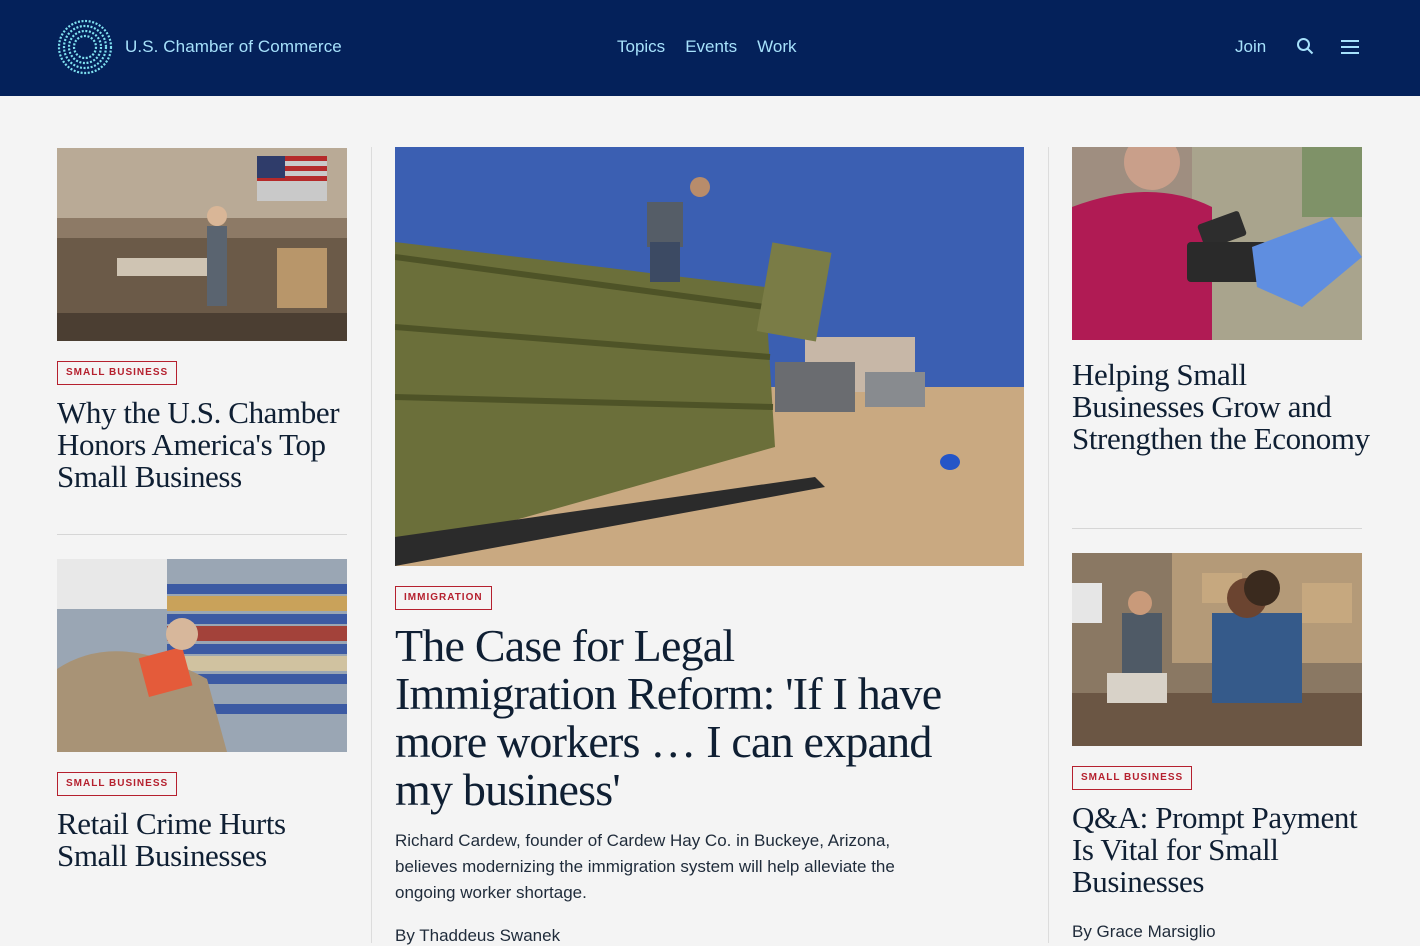 This screenshot has height=946, width=1420. I want to click on retail-photo, so click(202, 655).